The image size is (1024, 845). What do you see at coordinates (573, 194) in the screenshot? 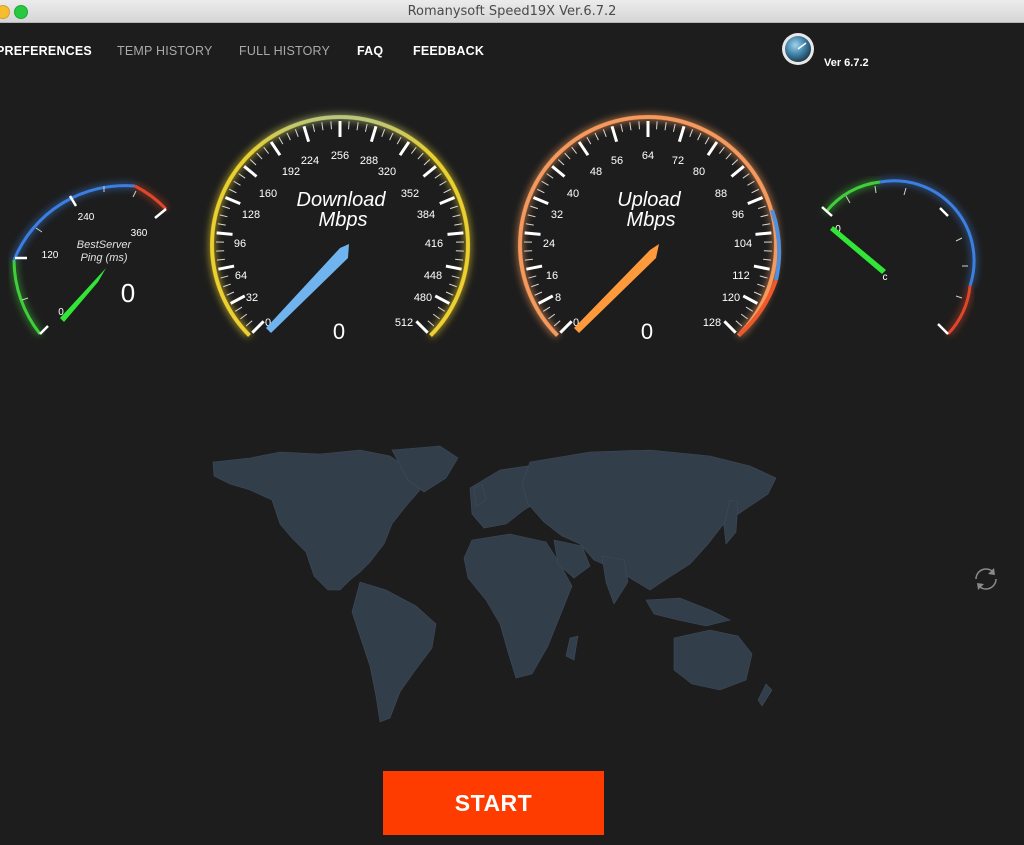
I see `upload-tick-40: 40` at bounding box center [573, 194].